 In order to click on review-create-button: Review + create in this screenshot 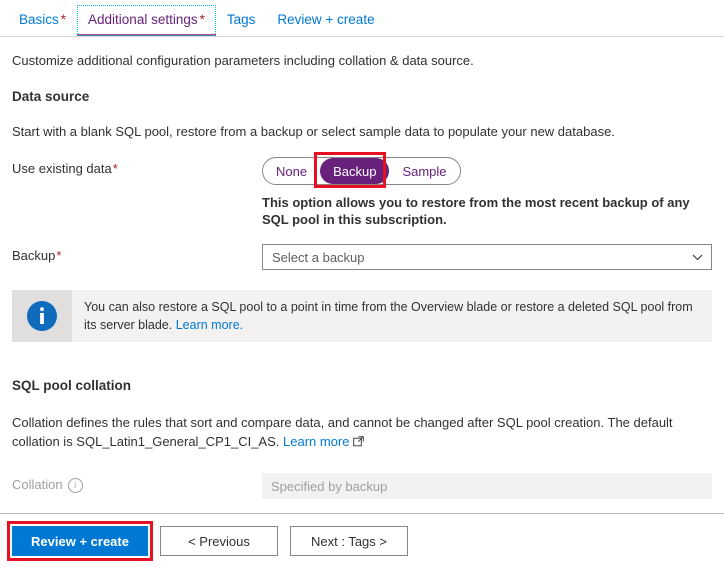, I will do `click(80, 541)`.